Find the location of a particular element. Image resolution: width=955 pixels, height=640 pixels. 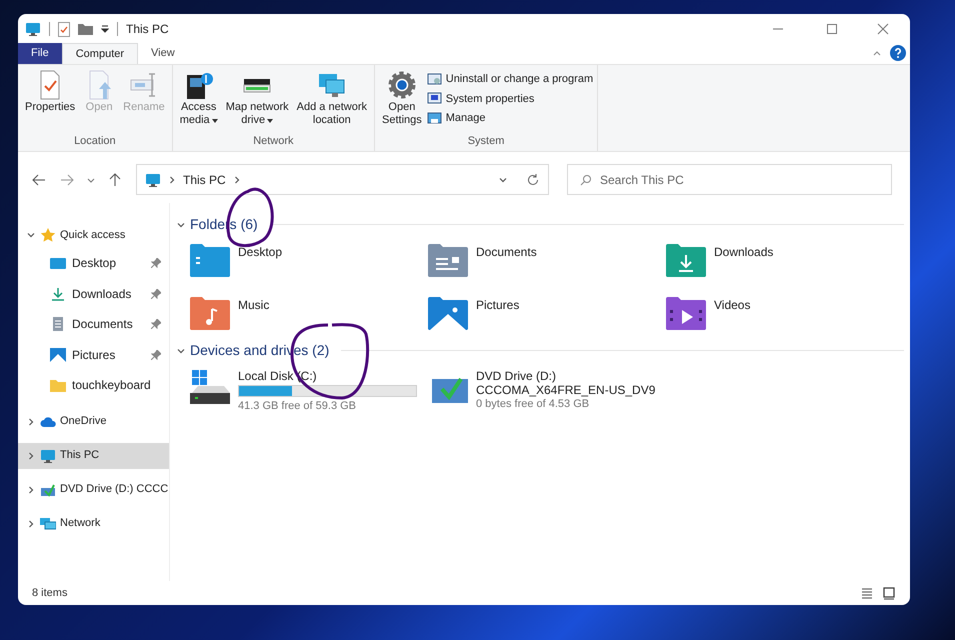

folder-item: Desktop is located at coordinates (309, 260).